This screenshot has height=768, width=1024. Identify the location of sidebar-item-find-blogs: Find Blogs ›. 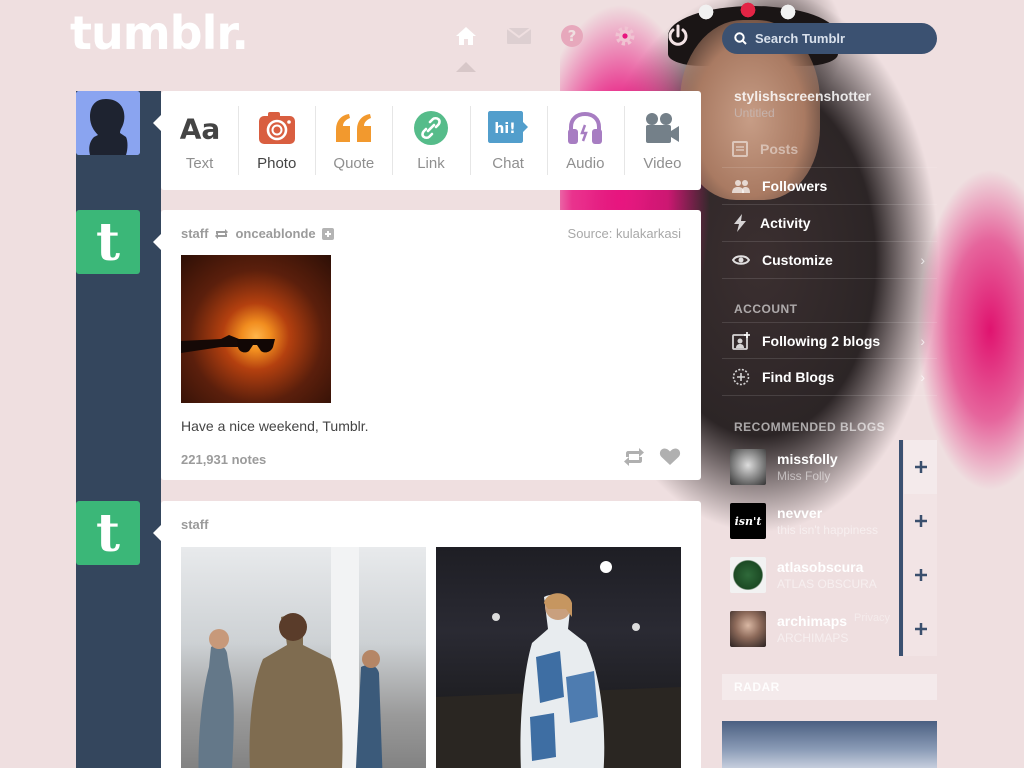
(829, 377).